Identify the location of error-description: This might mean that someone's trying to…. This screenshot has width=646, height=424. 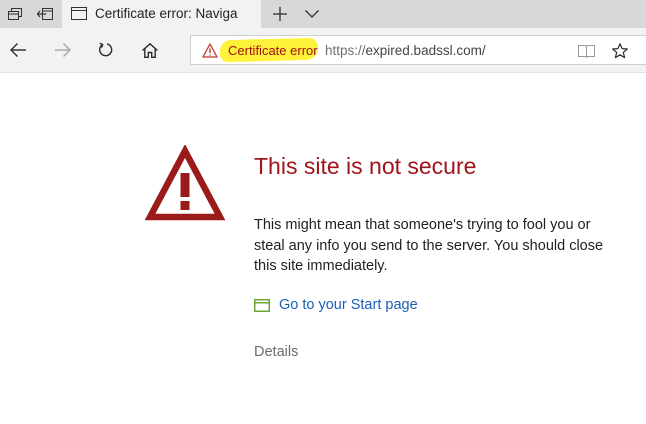
(429, 245).